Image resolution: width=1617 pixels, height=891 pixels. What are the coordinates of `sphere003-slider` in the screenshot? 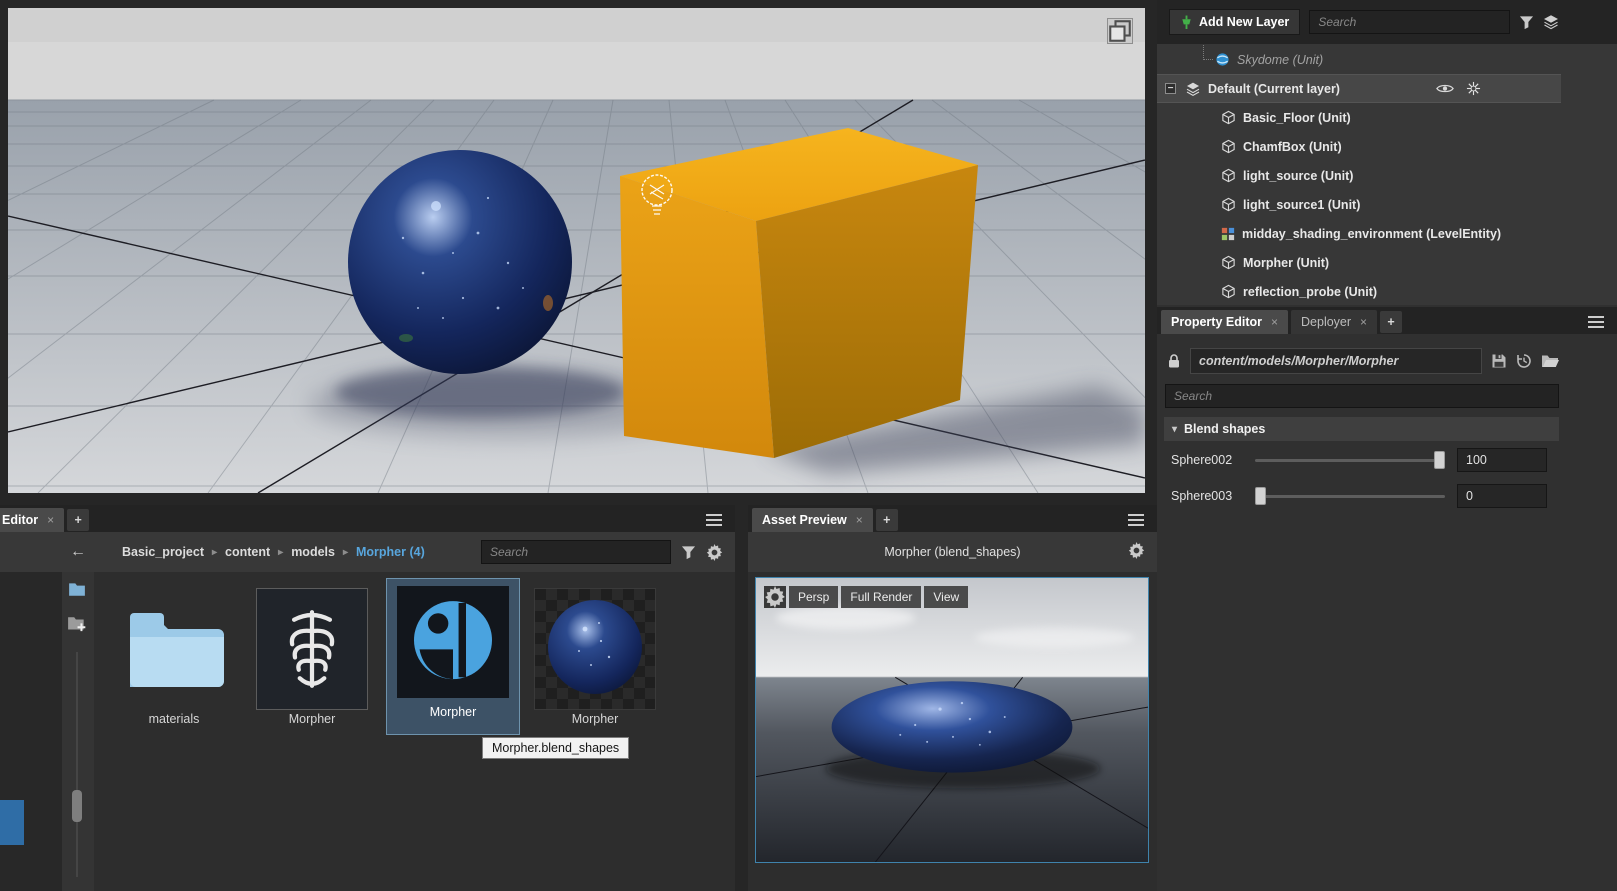 It's located at (1350, 496).